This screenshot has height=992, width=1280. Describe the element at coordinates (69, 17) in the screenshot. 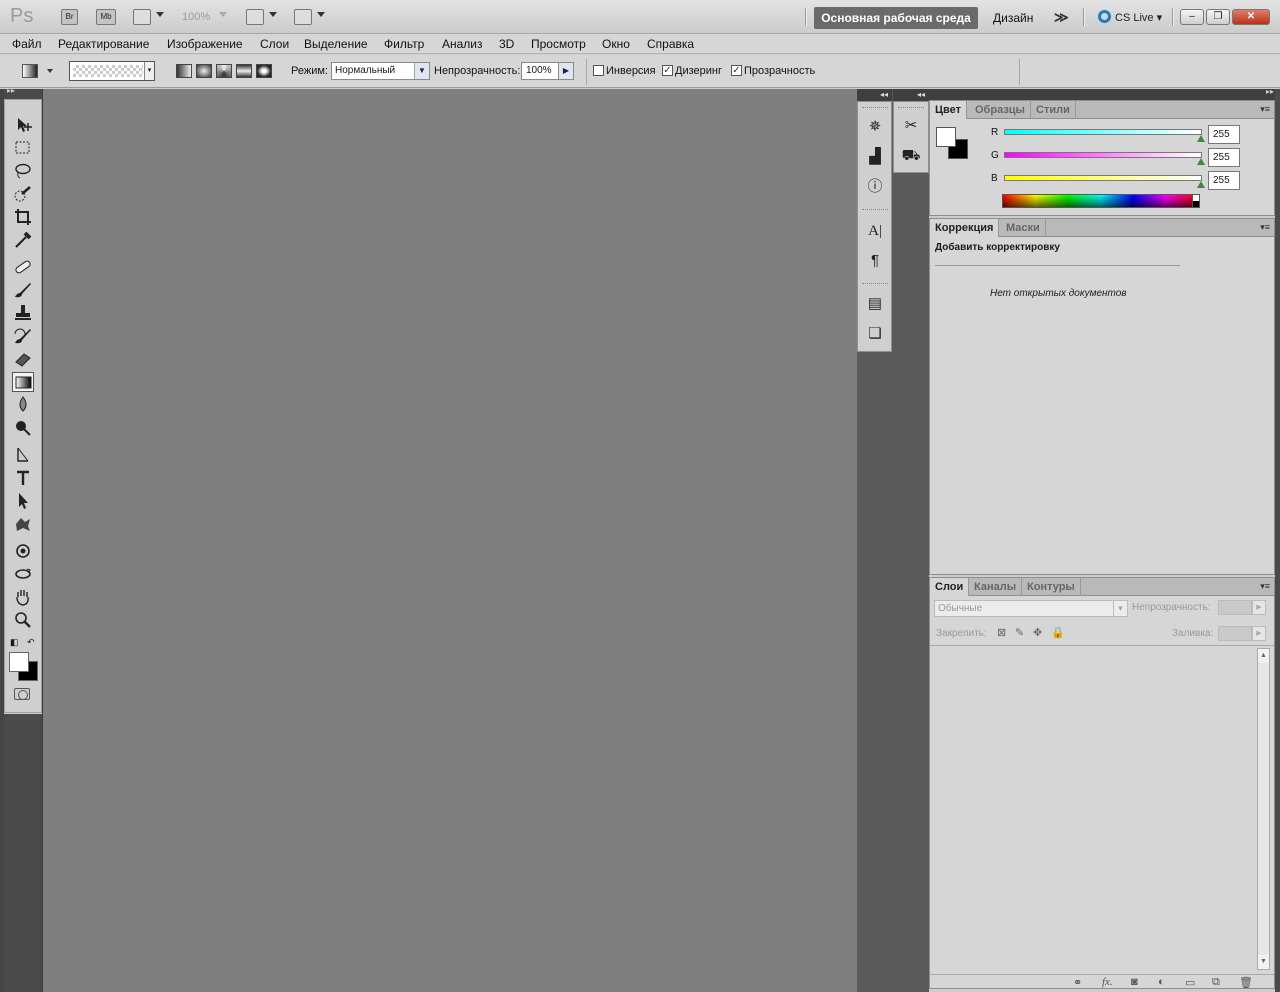

I see `bridge-button: Br` at that location.